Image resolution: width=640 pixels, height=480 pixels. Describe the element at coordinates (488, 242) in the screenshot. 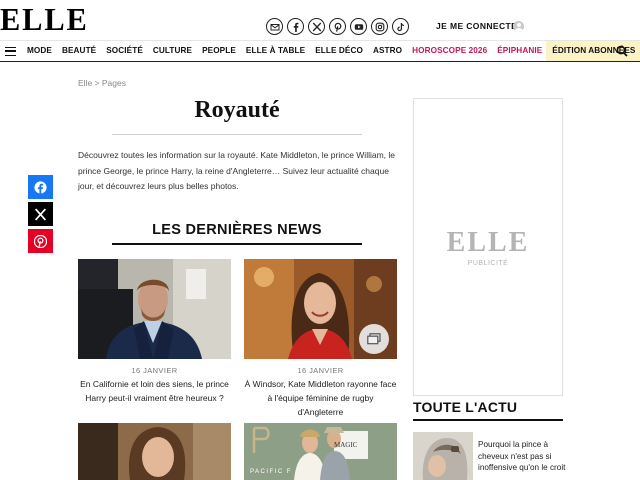

I see `ad-elle-logo: ELLE` at that location.